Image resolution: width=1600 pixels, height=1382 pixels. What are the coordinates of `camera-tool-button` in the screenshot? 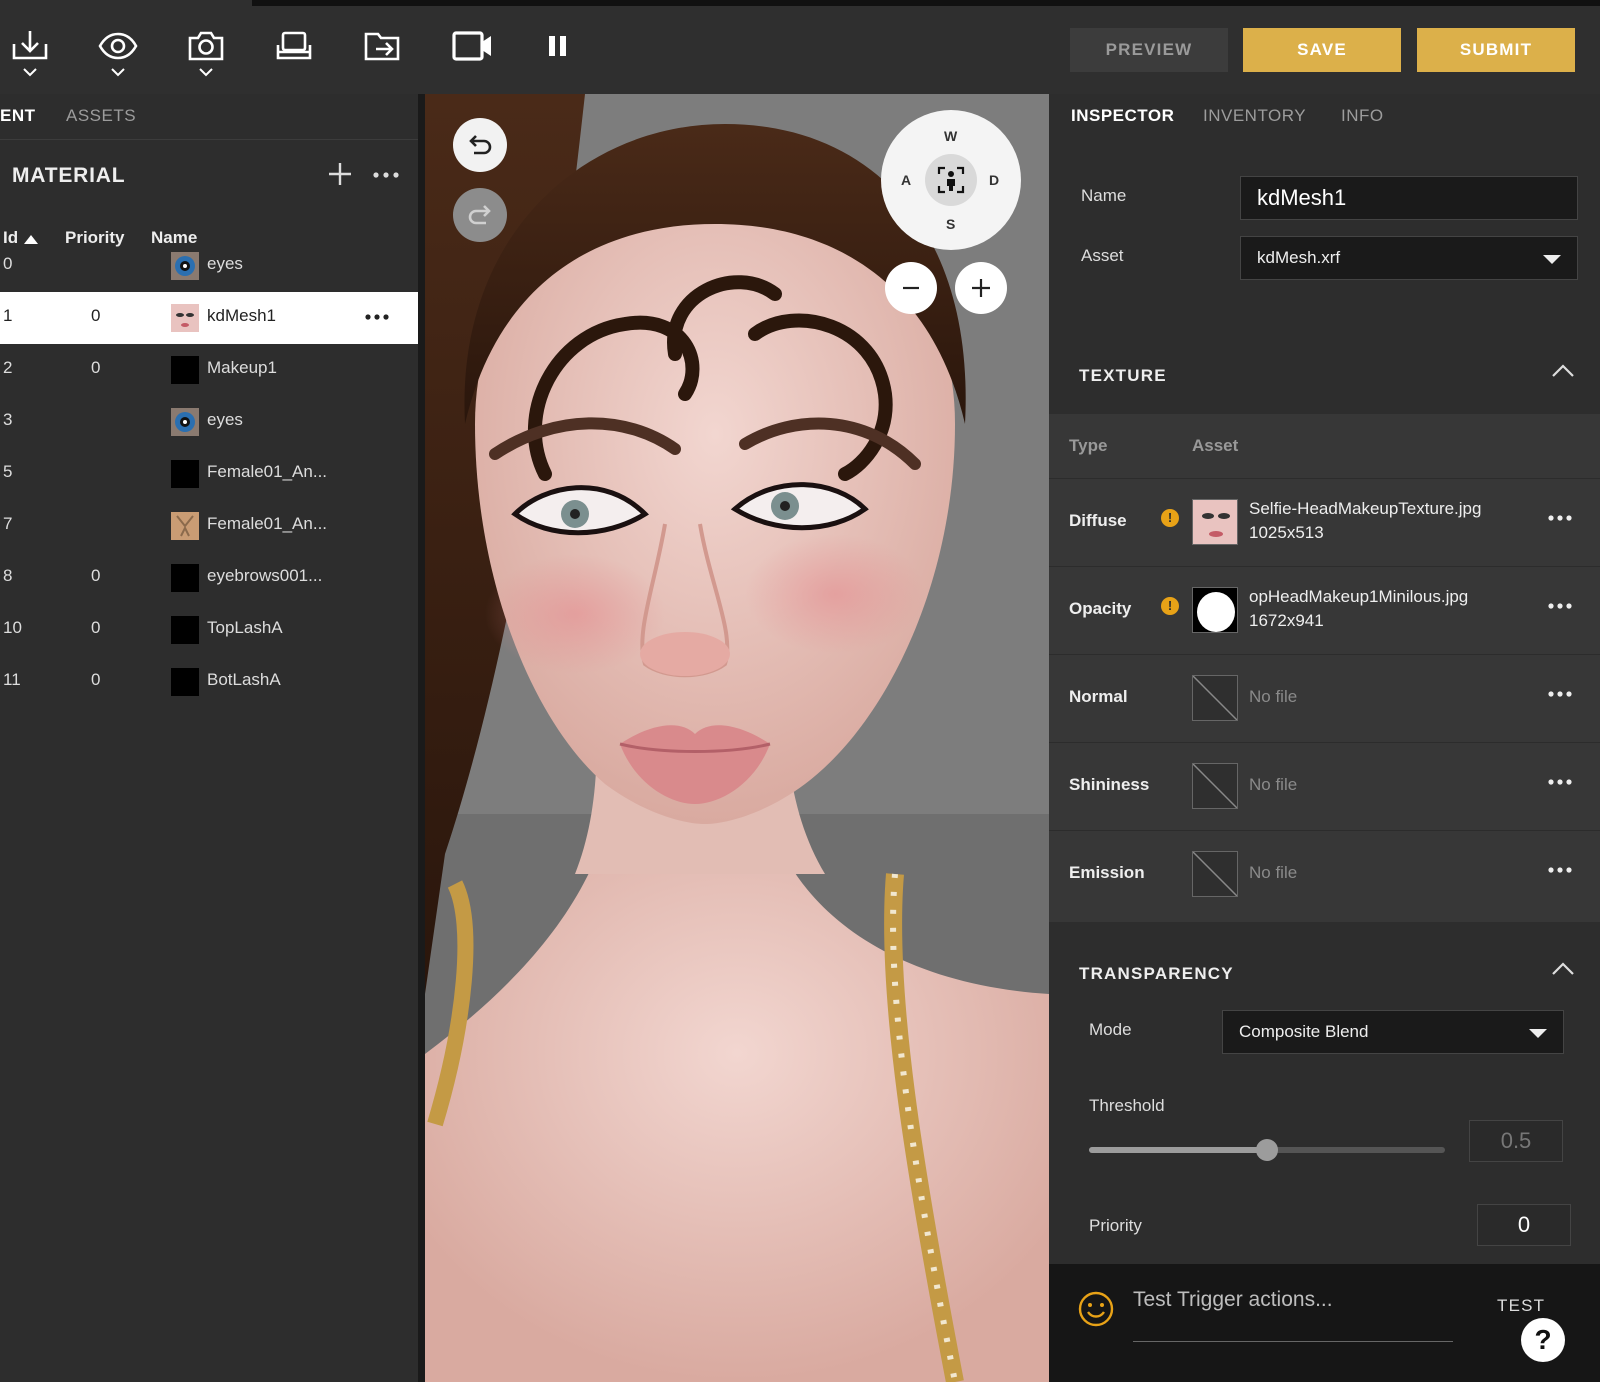 It's located at (206, 59).